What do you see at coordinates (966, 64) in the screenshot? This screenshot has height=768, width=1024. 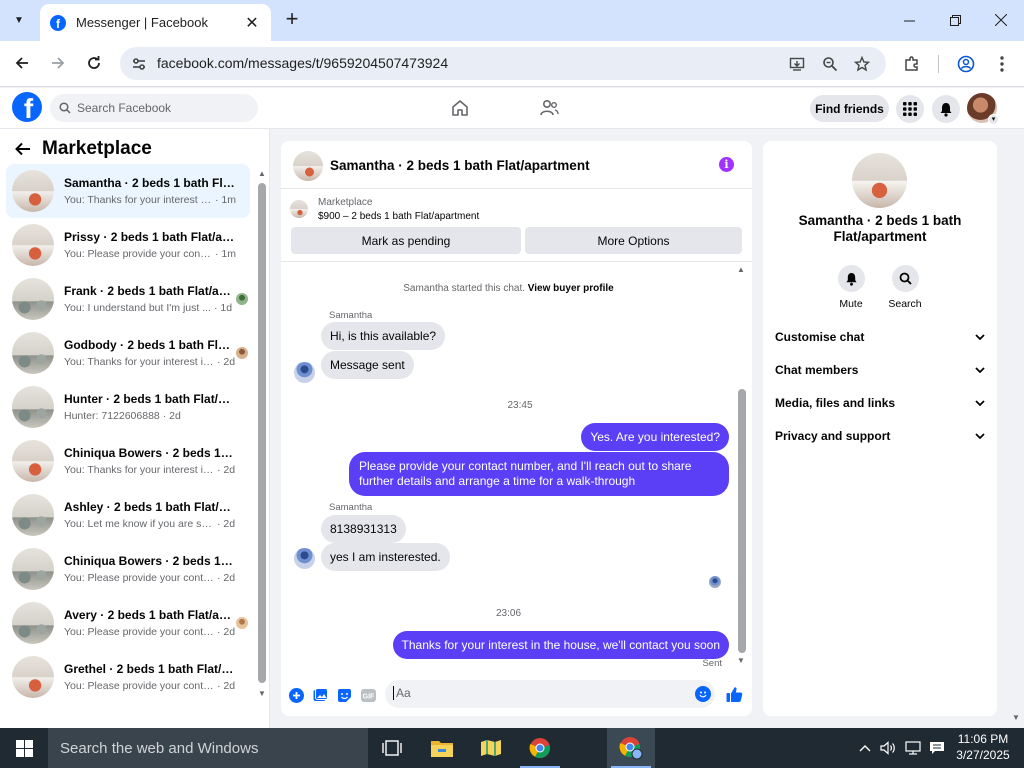 I see `profile-icon` at bounding box center [966, 64].